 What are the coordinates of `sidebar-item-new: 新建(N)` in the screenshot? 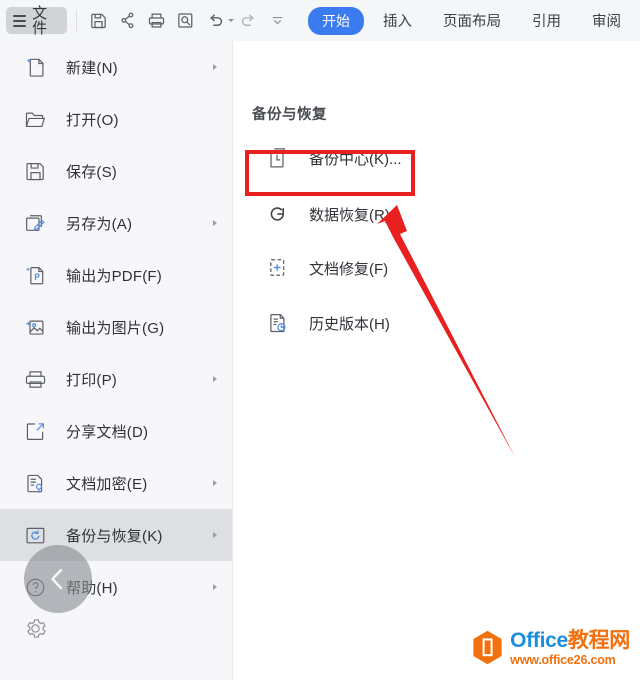 It's located at (116, 67).